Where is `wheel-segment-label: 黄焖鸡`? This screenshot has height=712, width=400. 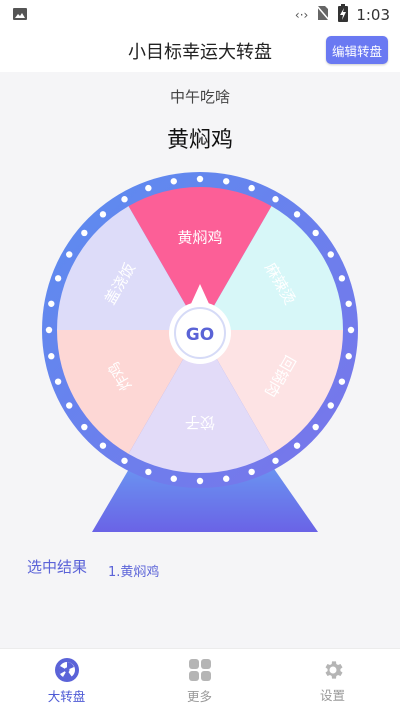
wheel-segment-label: 黄焖鸡 is located at coordinates (199, 238).